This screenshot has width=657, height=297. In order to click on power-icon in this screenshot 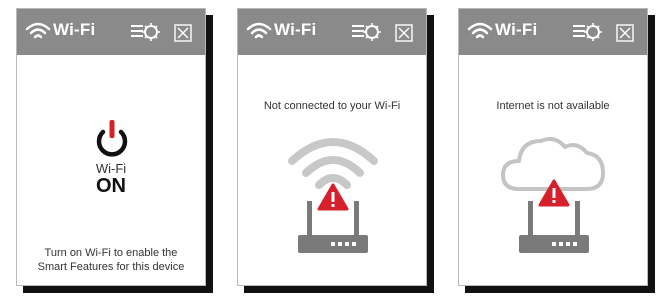, I will do `click(112, 139)`.